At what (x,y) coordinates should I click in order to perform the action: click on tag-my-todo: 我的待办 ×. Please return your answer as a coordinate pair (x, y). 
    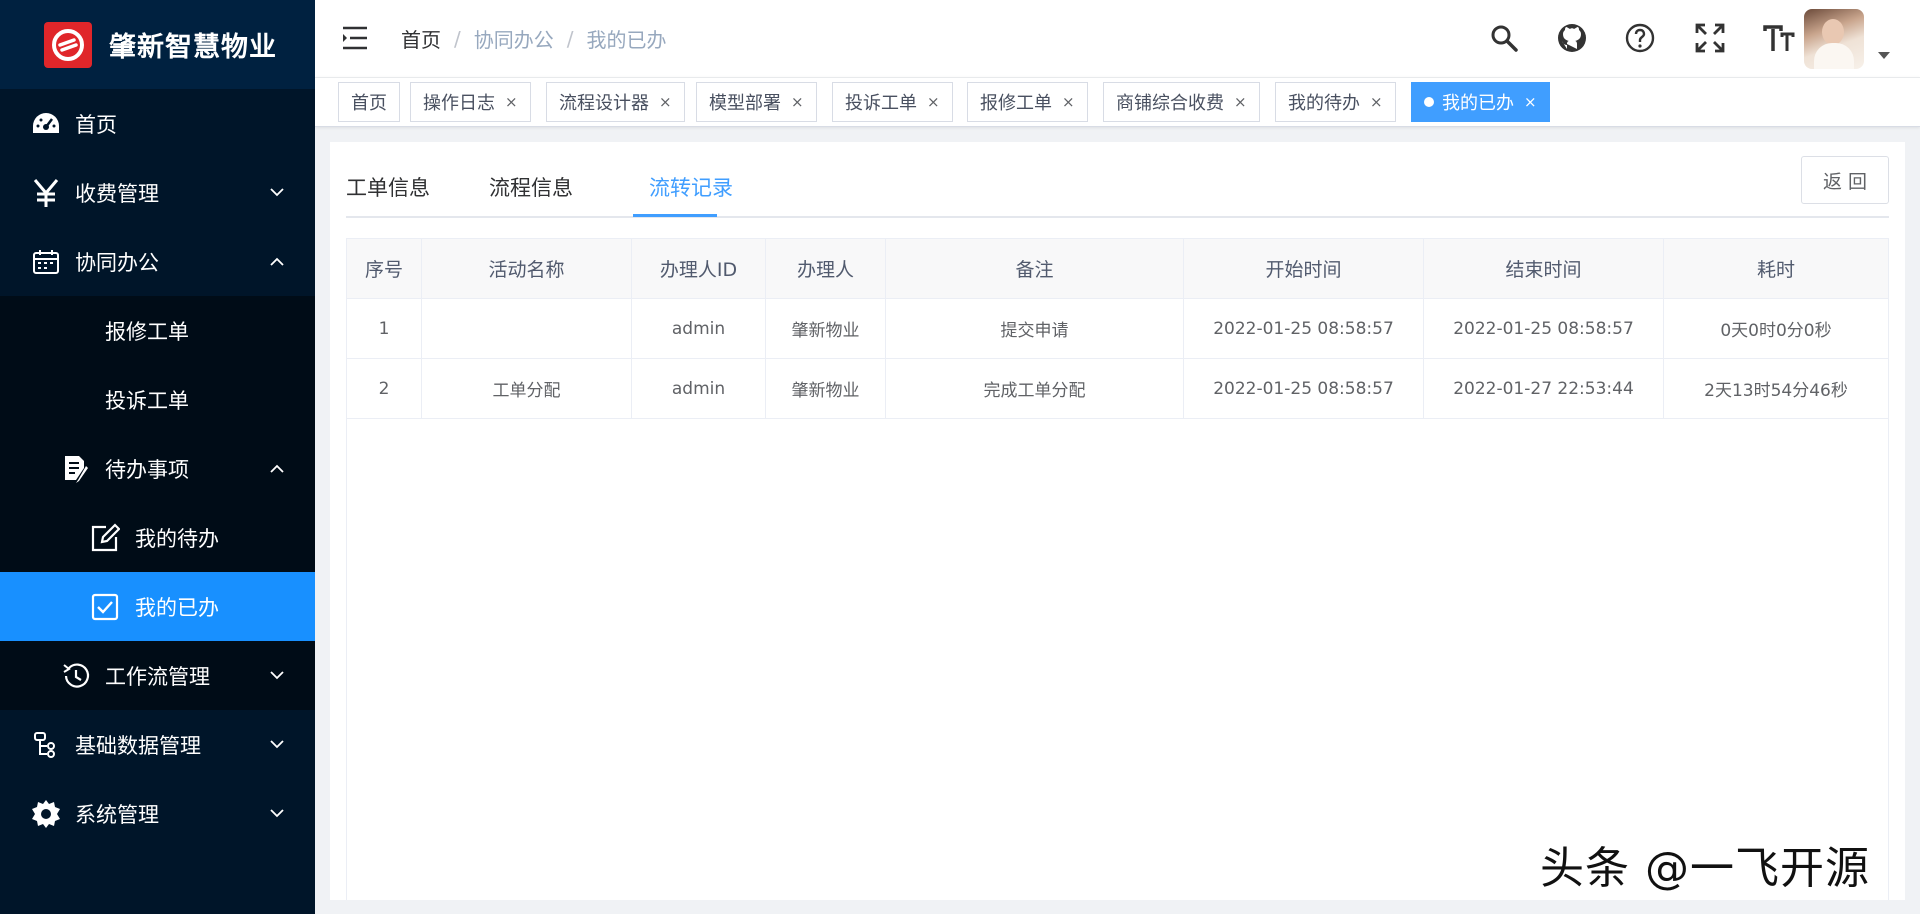
    Looking at the image, I should click on (1335, 102).